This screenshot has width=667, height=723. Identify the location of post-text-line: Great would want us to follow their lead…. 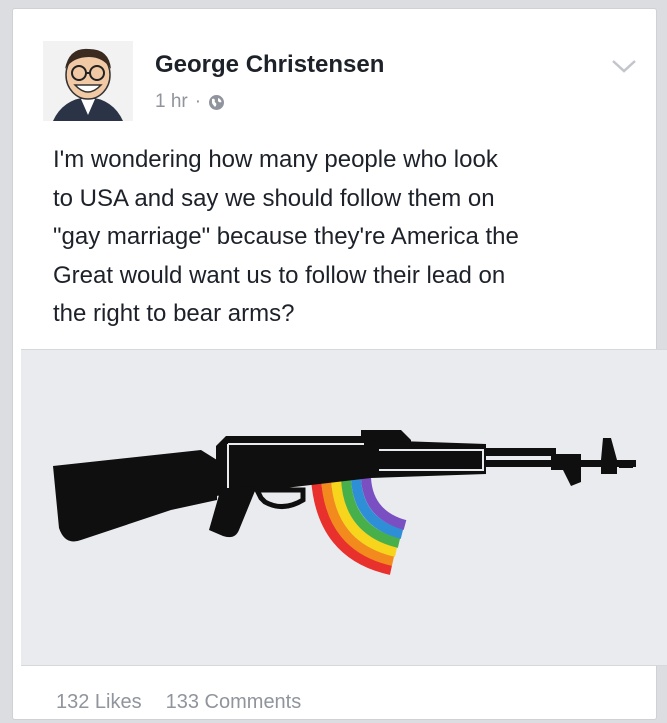
(279, 275).